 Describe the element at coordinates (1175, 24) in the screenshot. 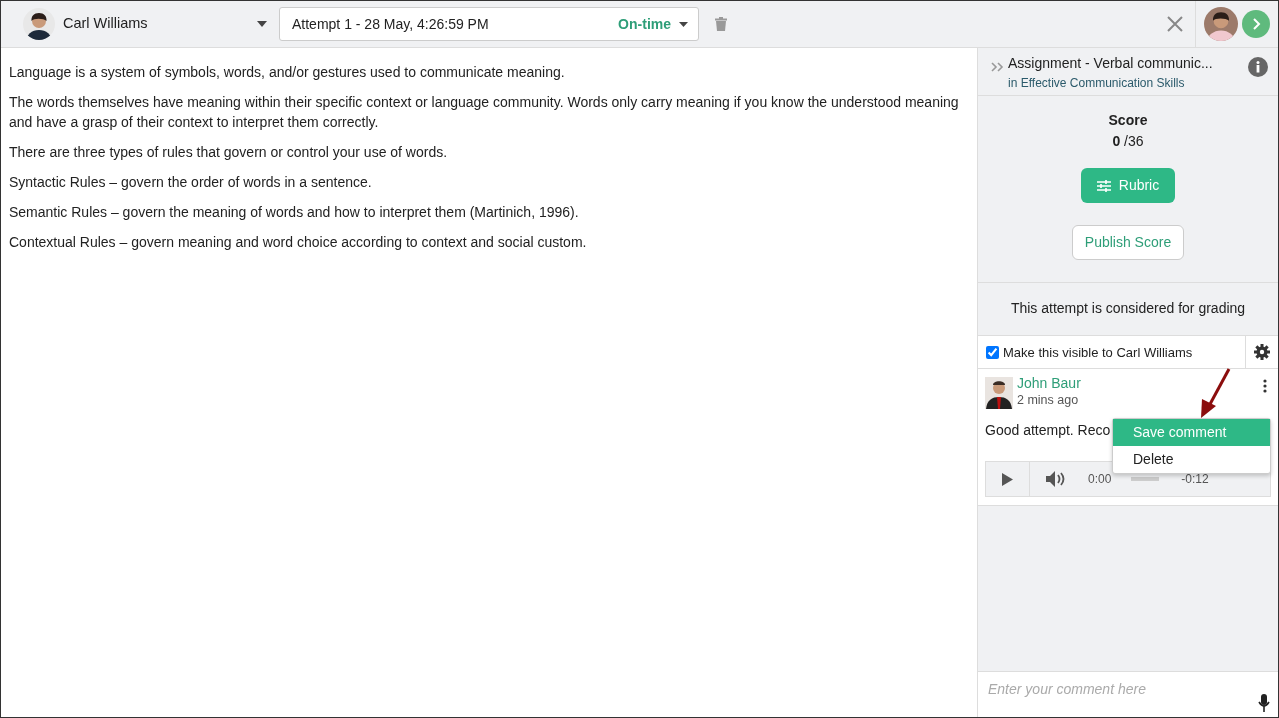

I see `close-icon` at that location.